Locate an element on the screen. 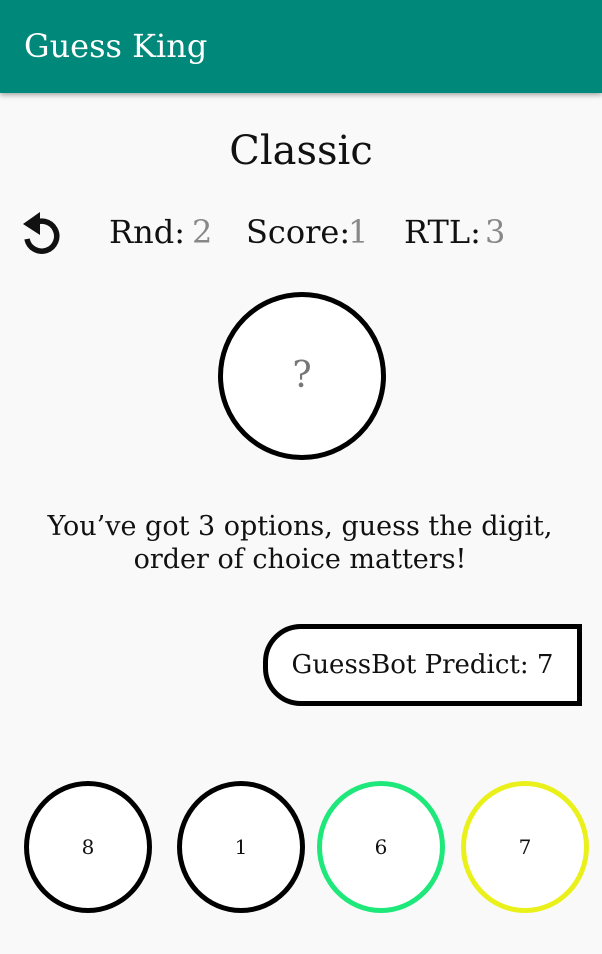 Image resolution: width=602 pixels, height=954 pixels. option-label: 6 is located at coordinates (381, 847).